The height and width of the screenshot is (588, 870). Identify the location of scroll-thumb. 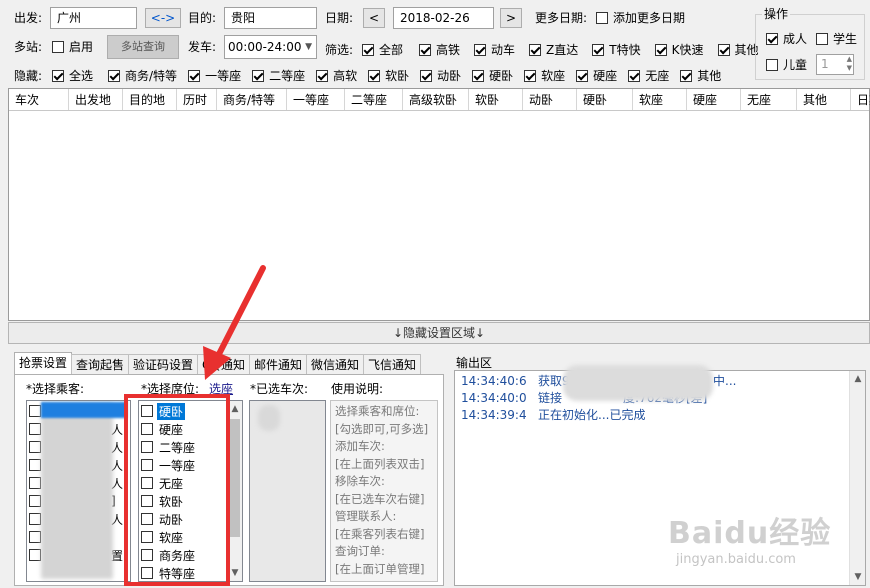
(234, 478).